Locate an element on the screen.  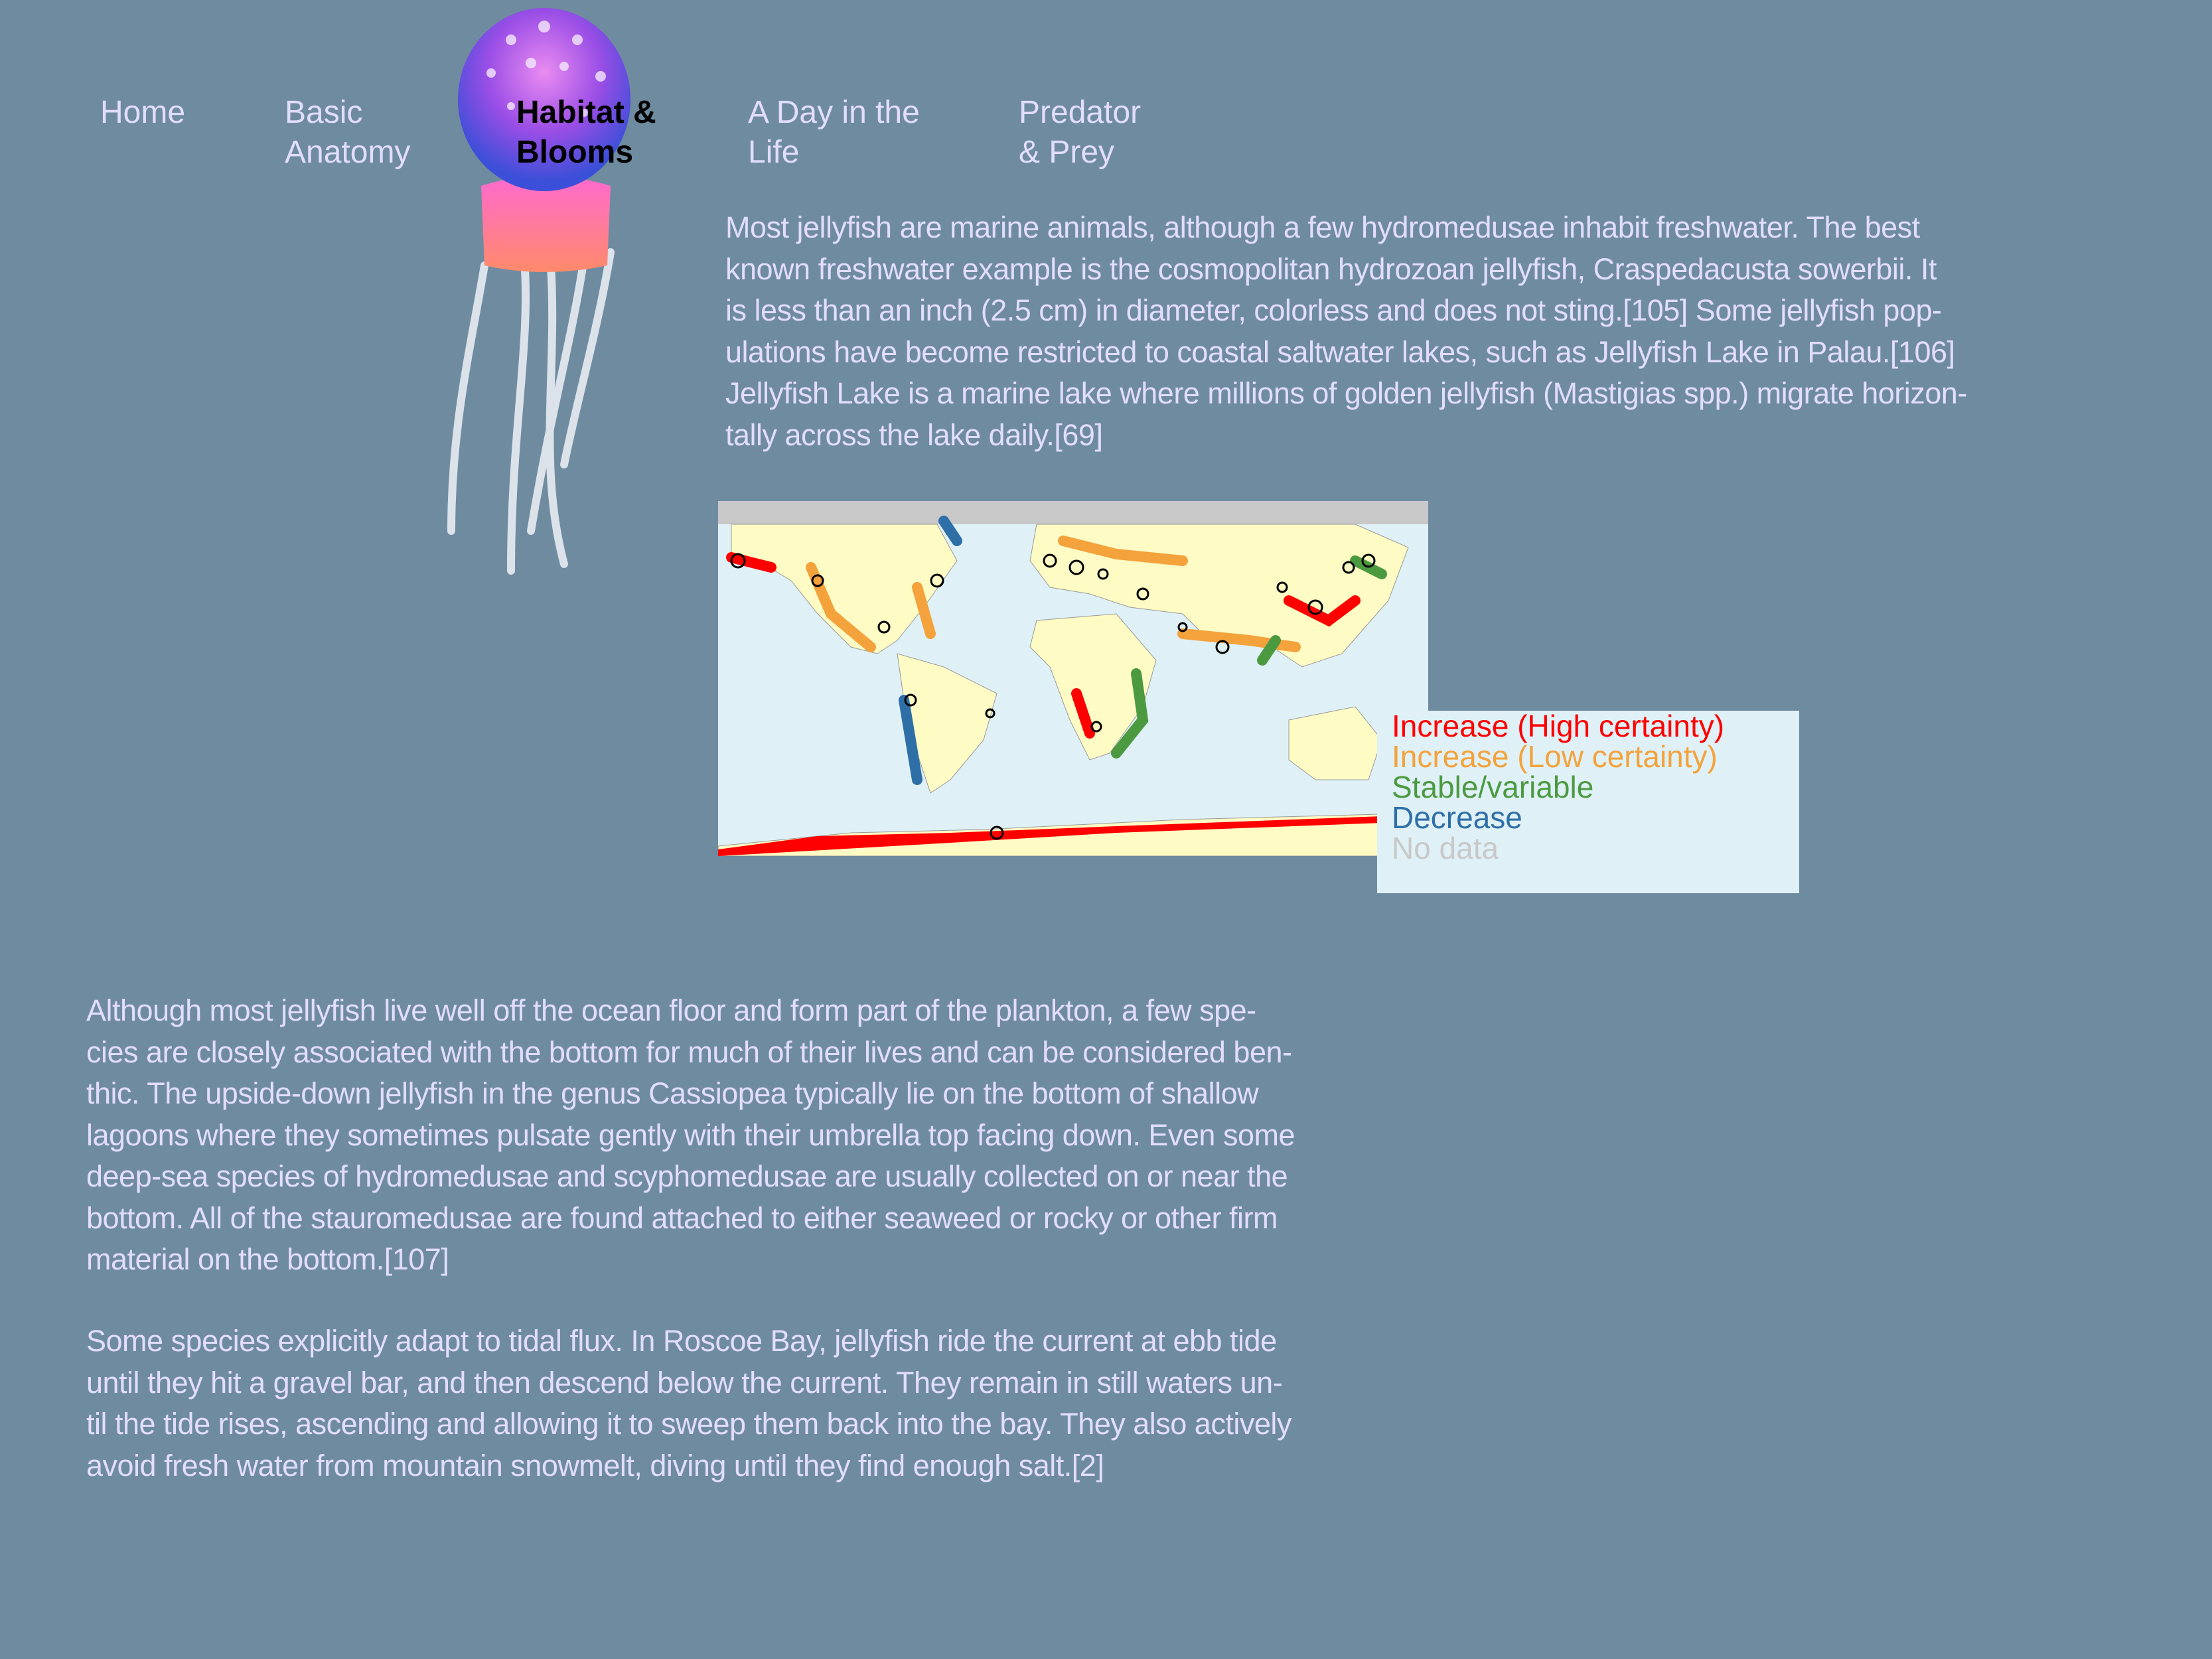
legend-item-decrease: Decrease is located at coordinates (1457, 817).